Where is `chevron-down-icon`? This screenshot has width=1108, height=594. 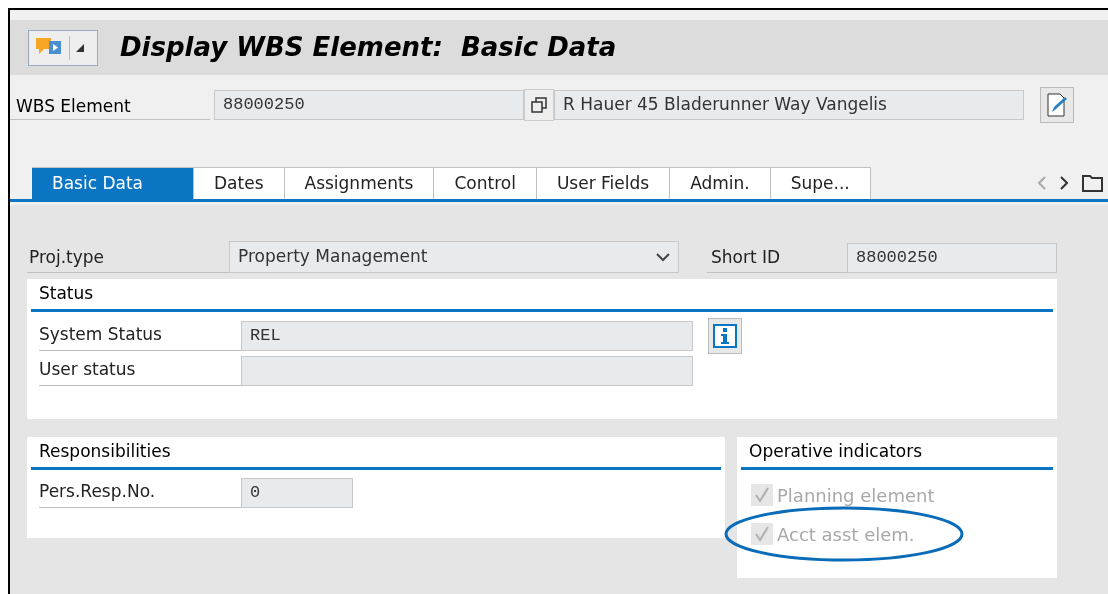
chevron-down-icon is located at coordinates (663, 257).